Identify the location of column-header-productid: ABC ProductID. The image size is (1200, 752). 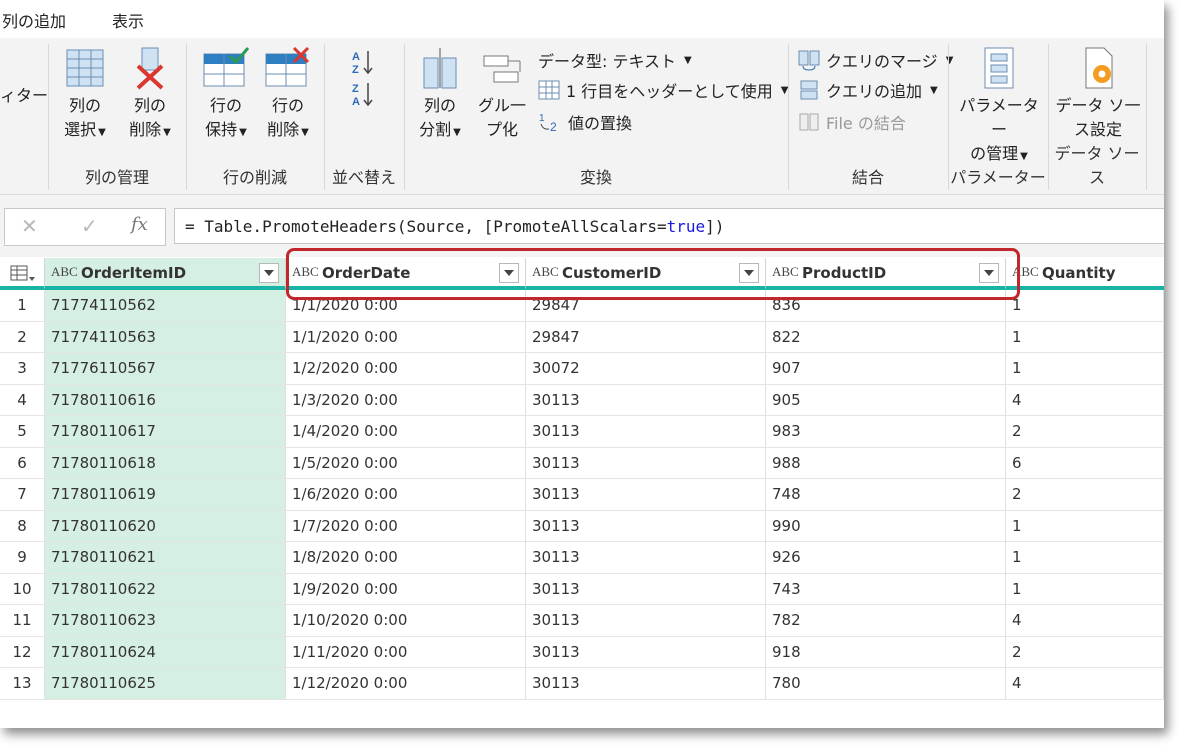
(886, 274).